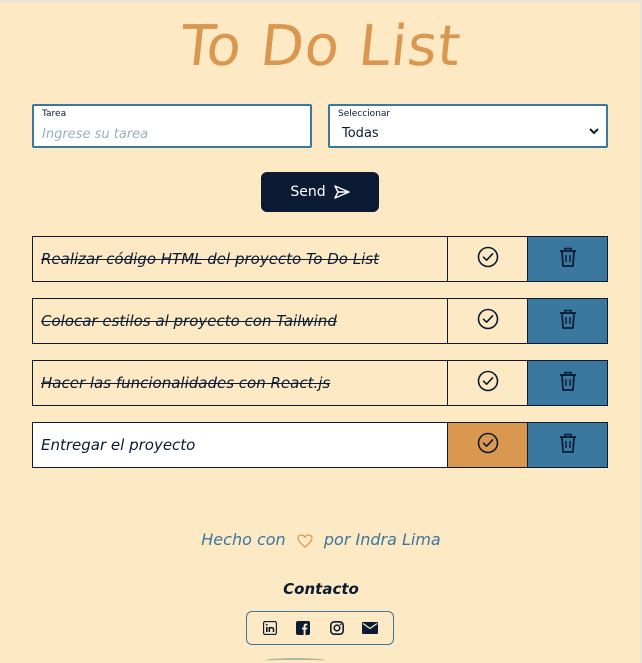 The width and height of the screenshot is (642, 663). What do you see at coordinates (240, 383) in the screenshot?
I see `task-text: Hacer las funcionalidades con React.js` at bounding box center [240, 383].